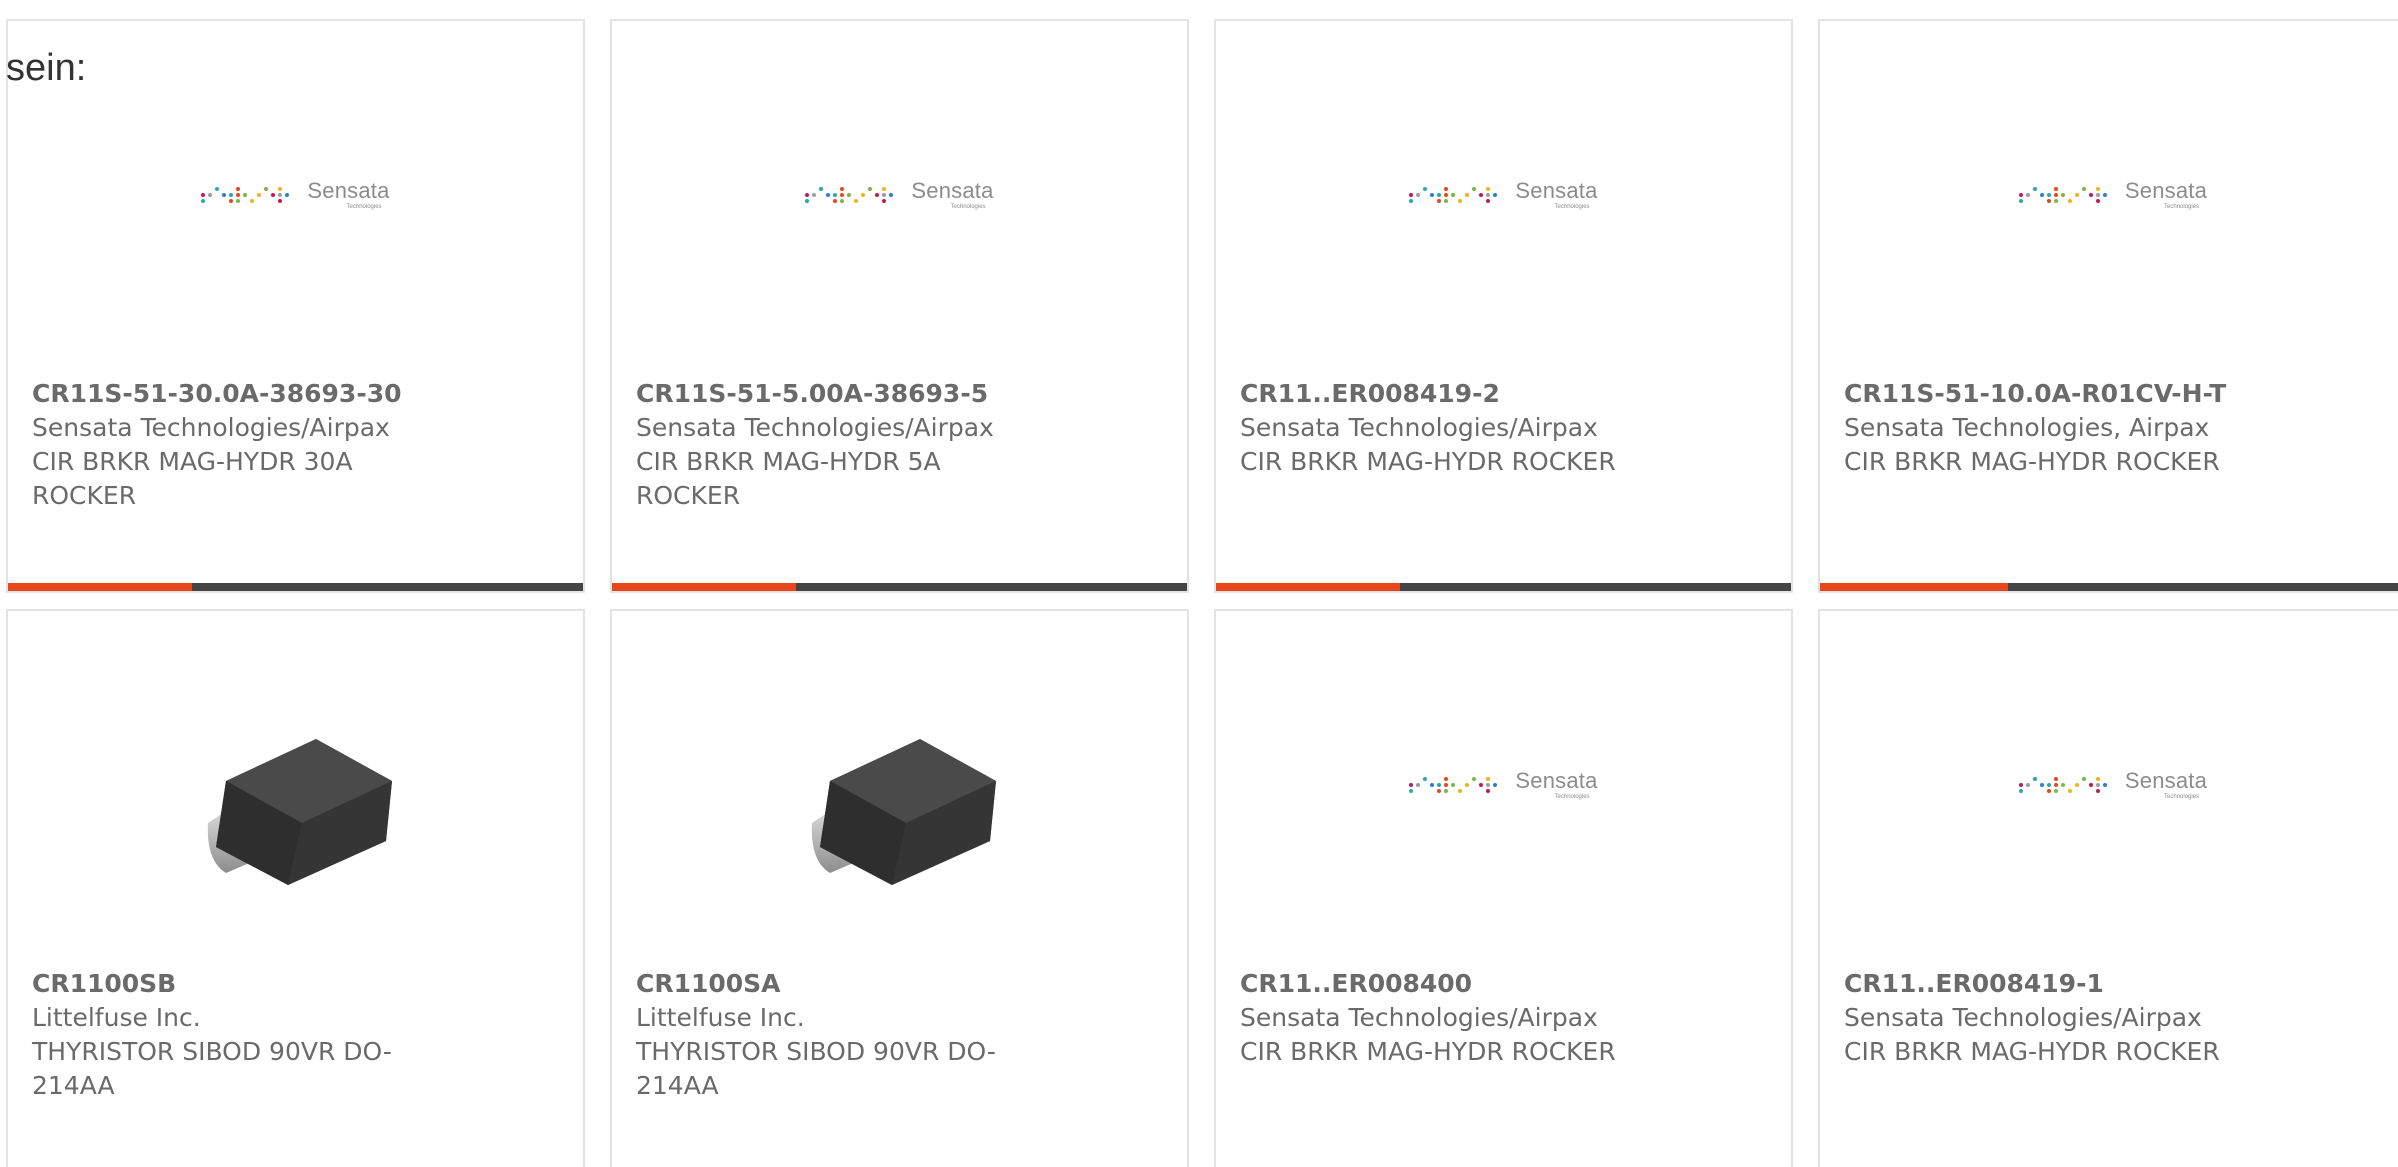  What do you see at coordinates (1440, 394) in the screenshot?
I see `part-number-link: CR11..ER008419-2` at bounding box center [1440, 394].